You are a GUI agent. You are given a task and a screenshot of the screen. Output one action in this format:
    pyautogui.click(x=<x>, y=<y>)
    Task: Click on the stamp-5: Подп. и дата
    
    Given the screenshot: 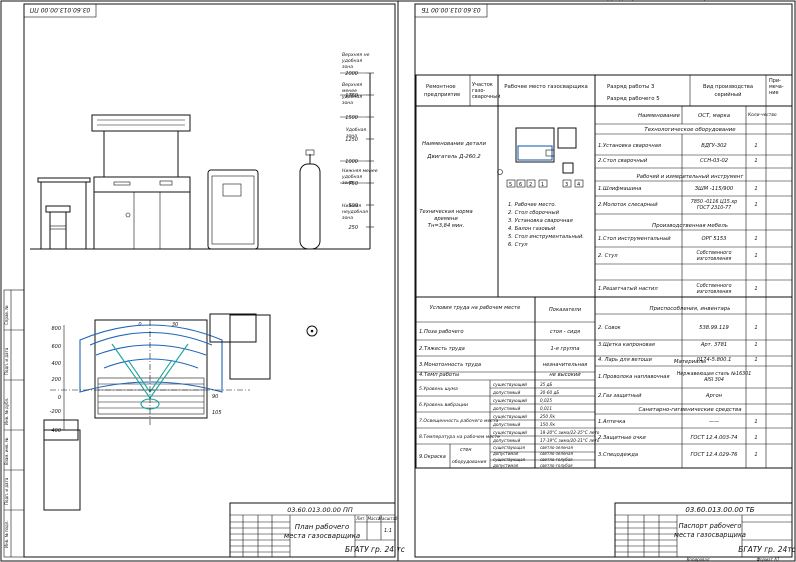 What is the action you would take?
    pyautogui.click(x=6, y=361)
    